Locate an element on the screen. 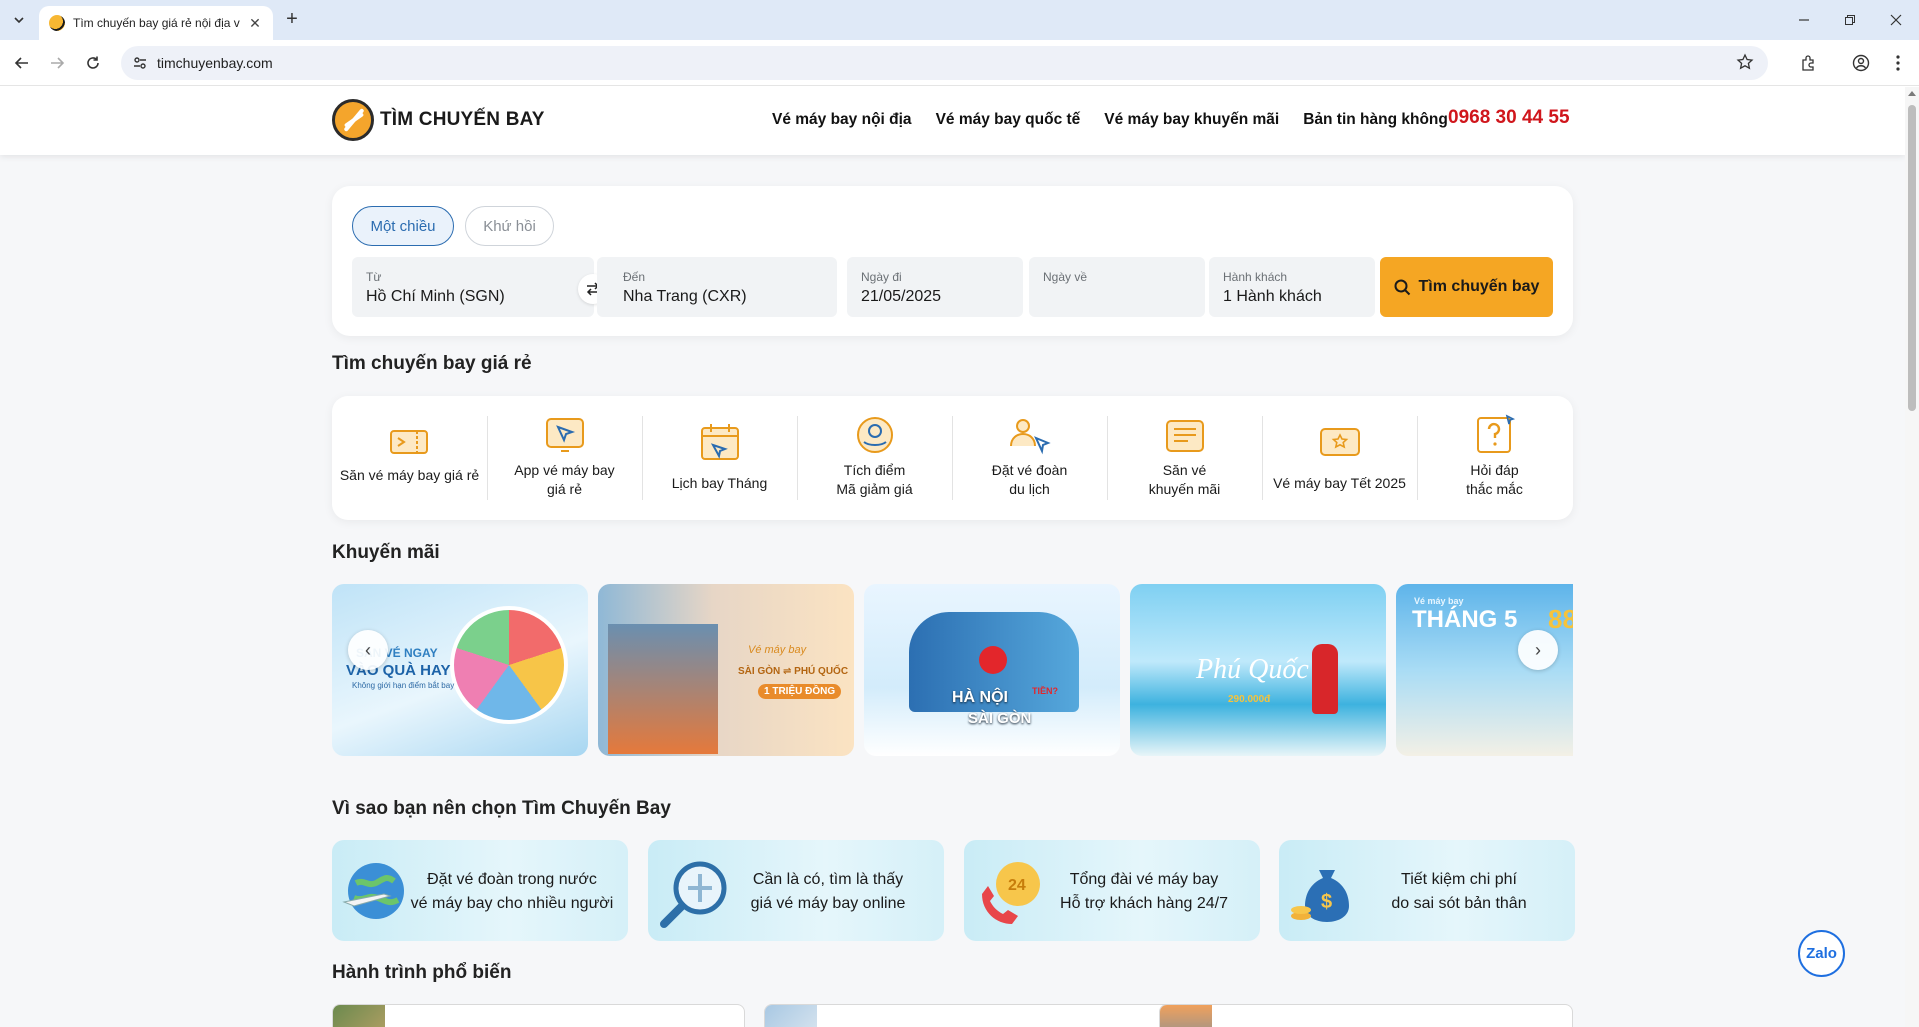 This screenshot has width=1919, height=1027. newspaper-icon is located at coordinates (1184, 436).